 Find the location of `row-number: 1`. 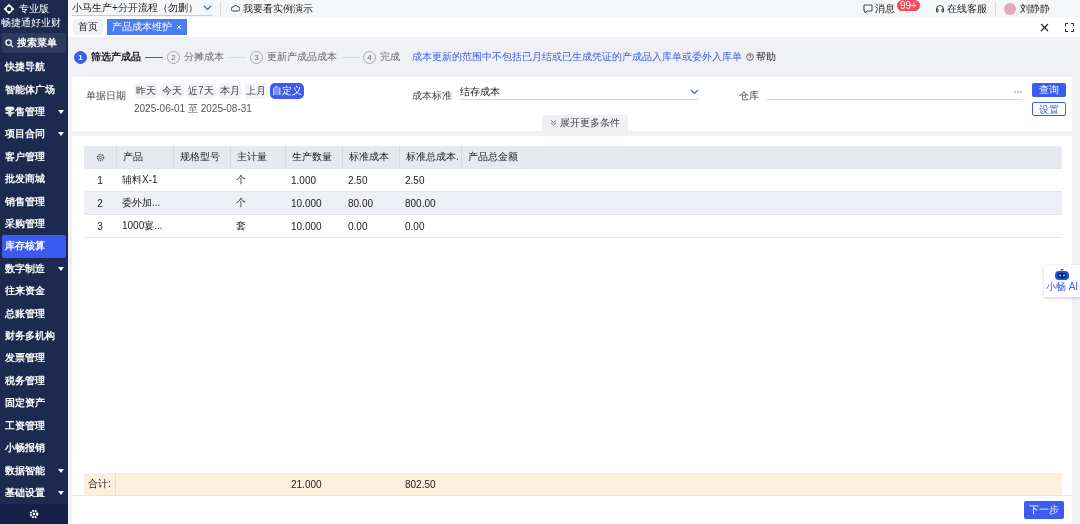

row-number: 1 is located at coordinates (100, 180).